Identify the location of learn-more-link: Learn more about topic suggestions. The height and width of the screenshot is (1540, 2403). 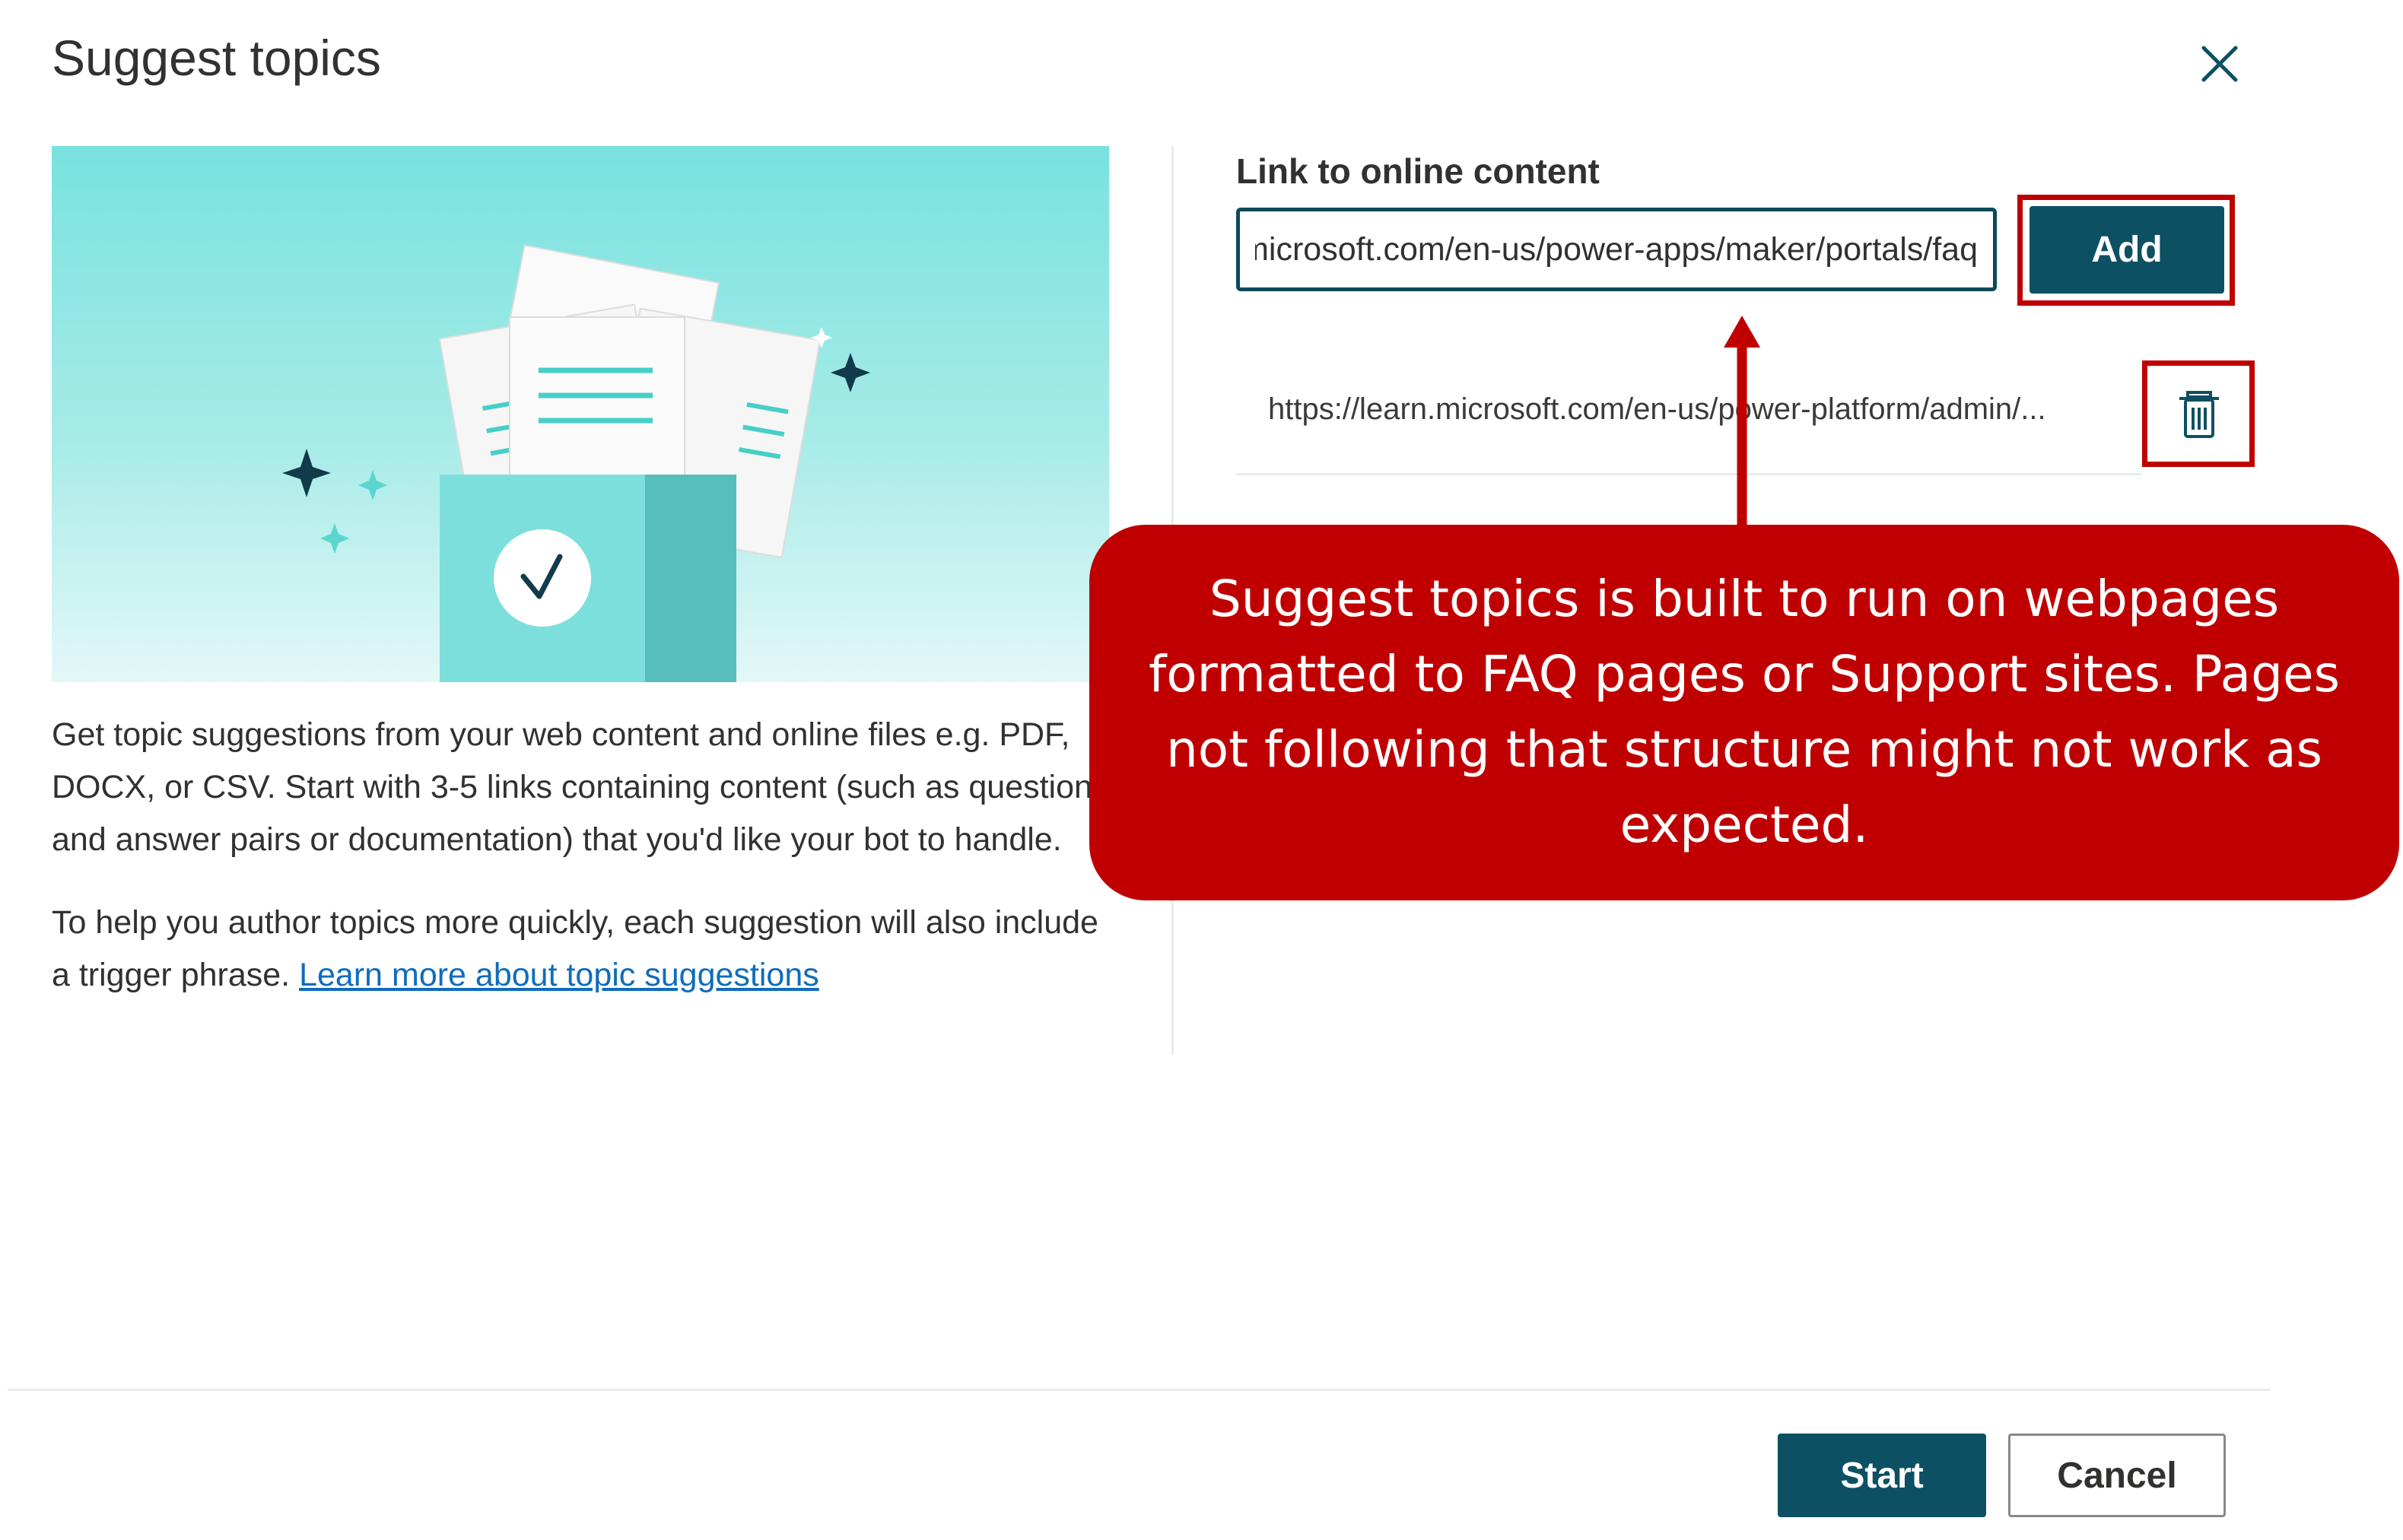
(559, 975).